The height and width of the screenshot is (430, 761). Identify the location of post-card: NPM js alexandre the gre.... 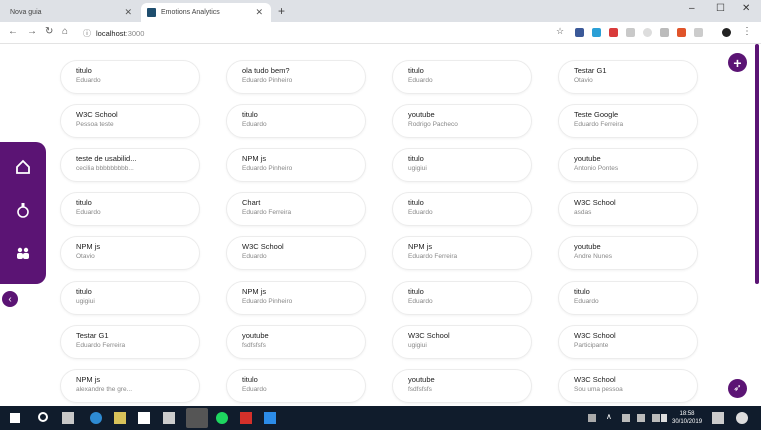
(130, 386).